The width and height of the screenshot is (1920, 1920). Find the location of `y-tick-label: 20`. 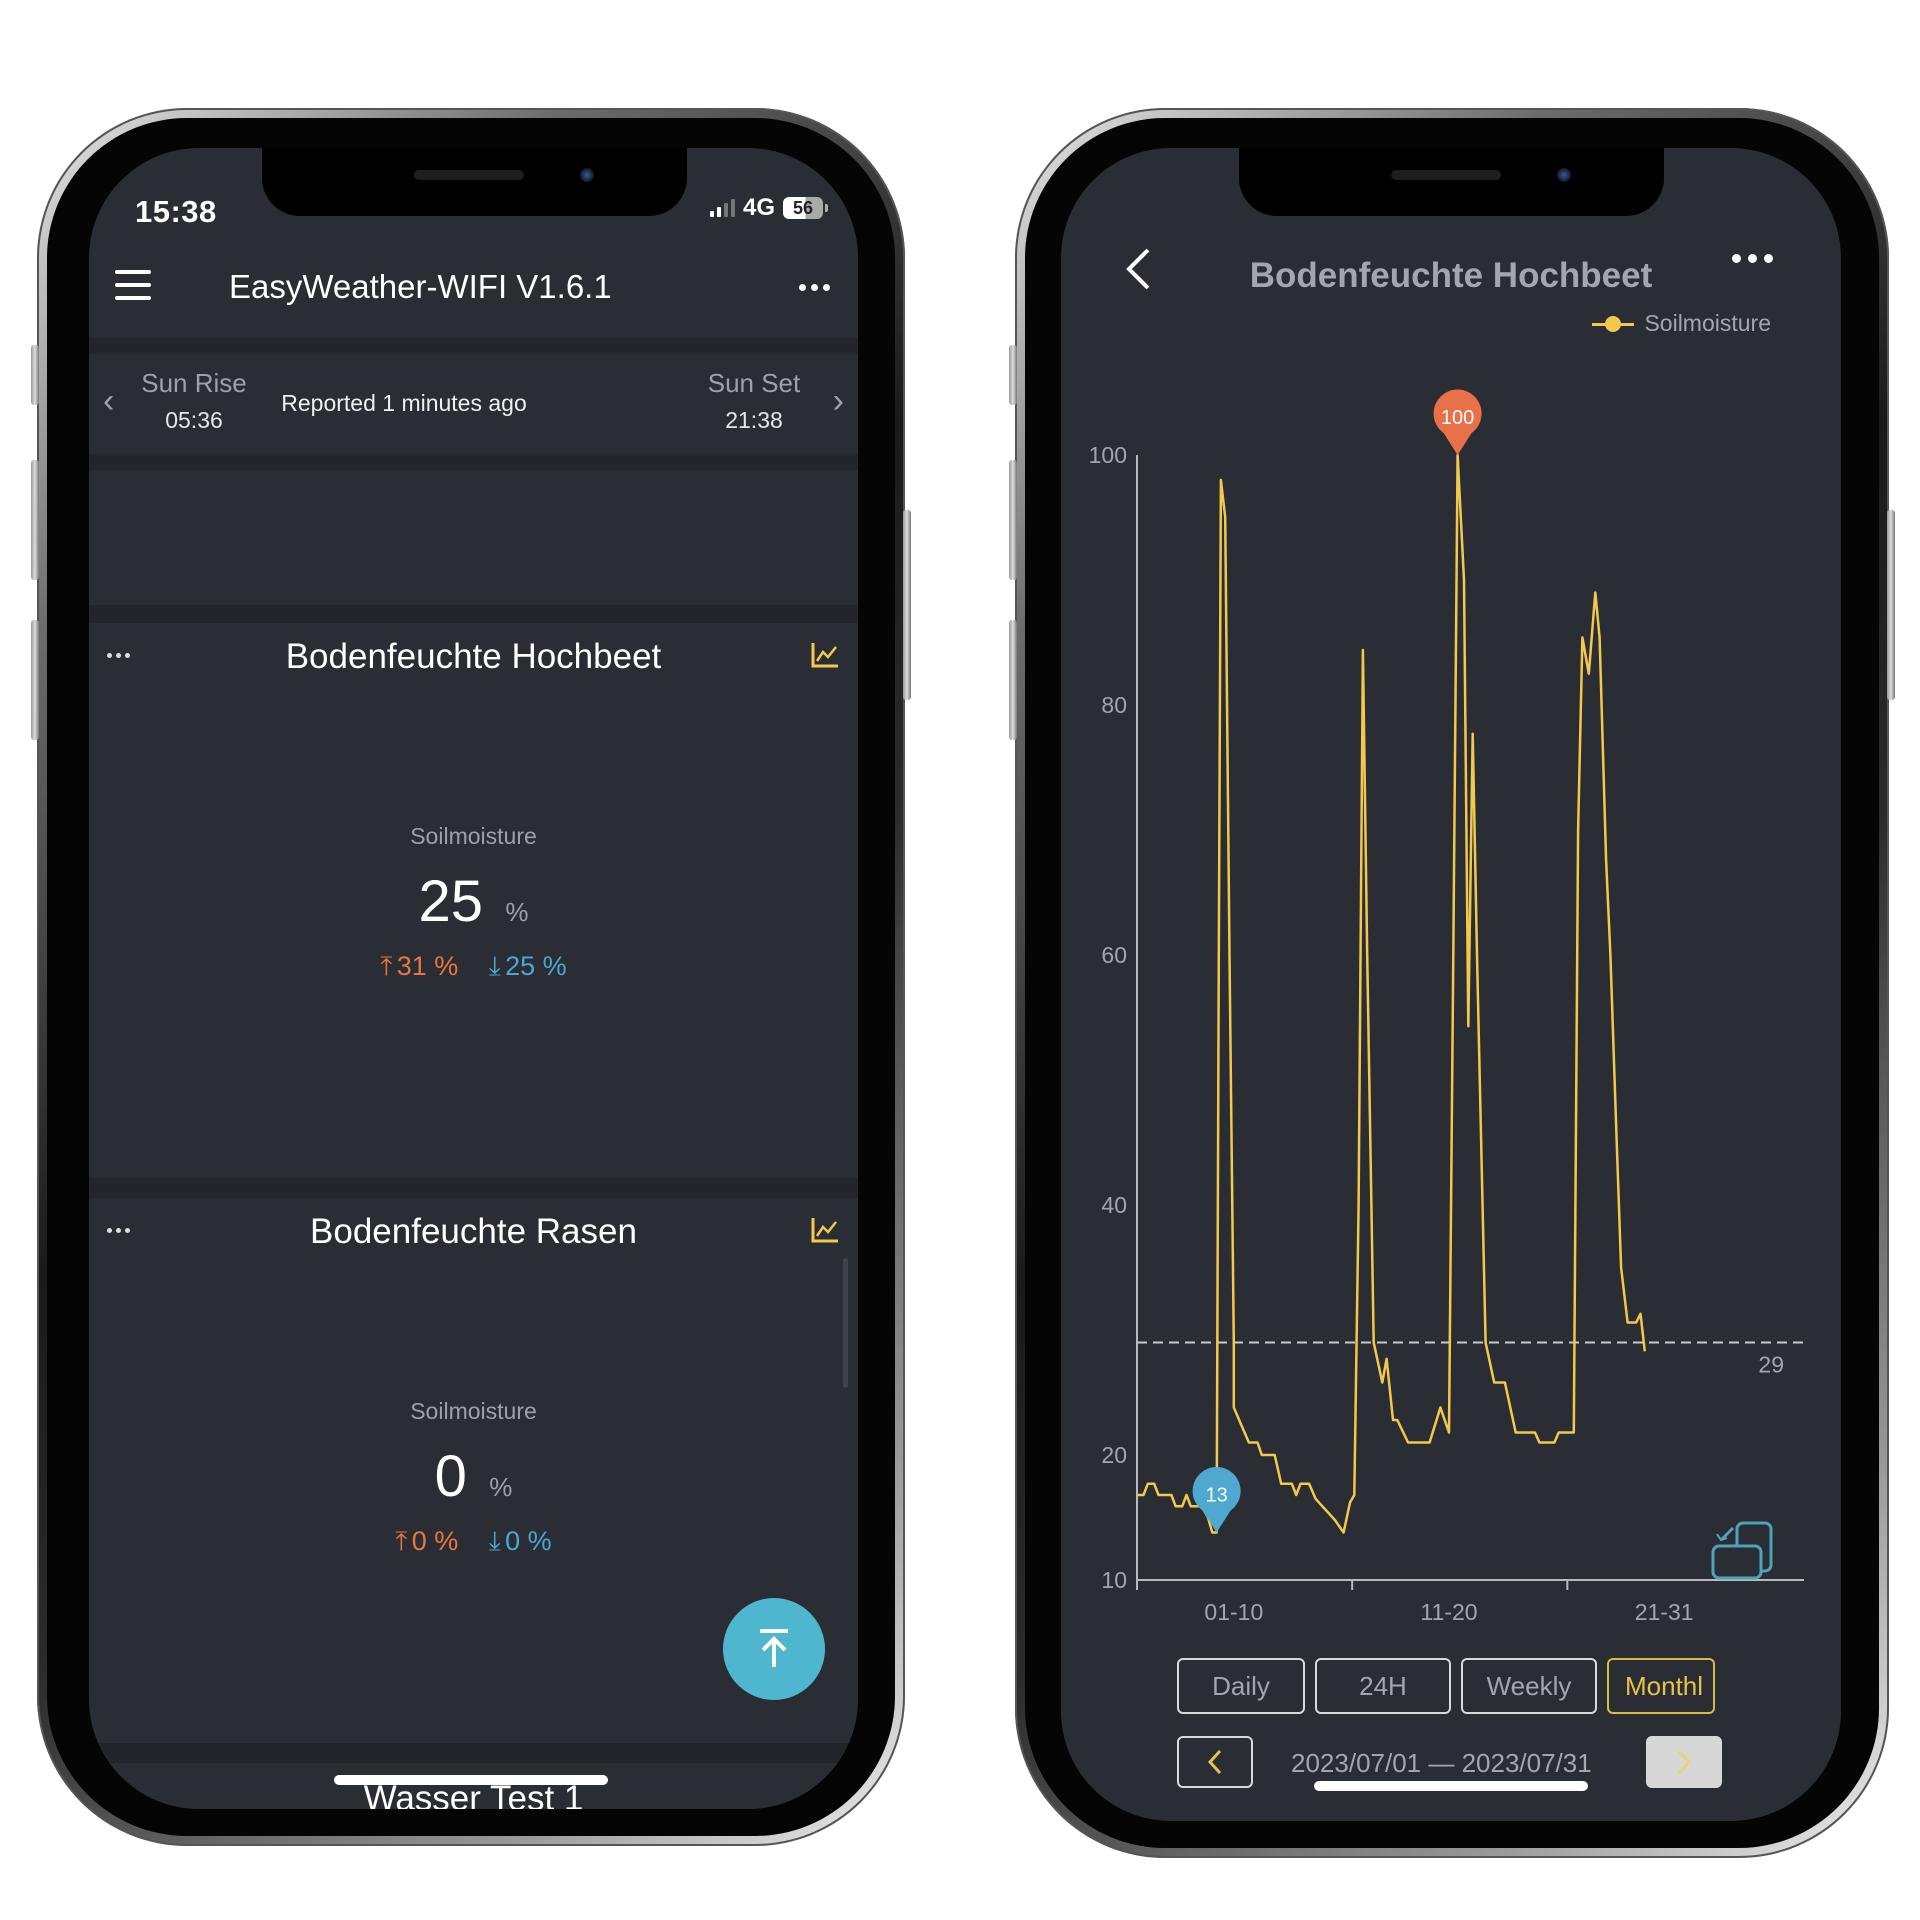

y-tick-label: 20 is located at coordinates (1114, 1455).